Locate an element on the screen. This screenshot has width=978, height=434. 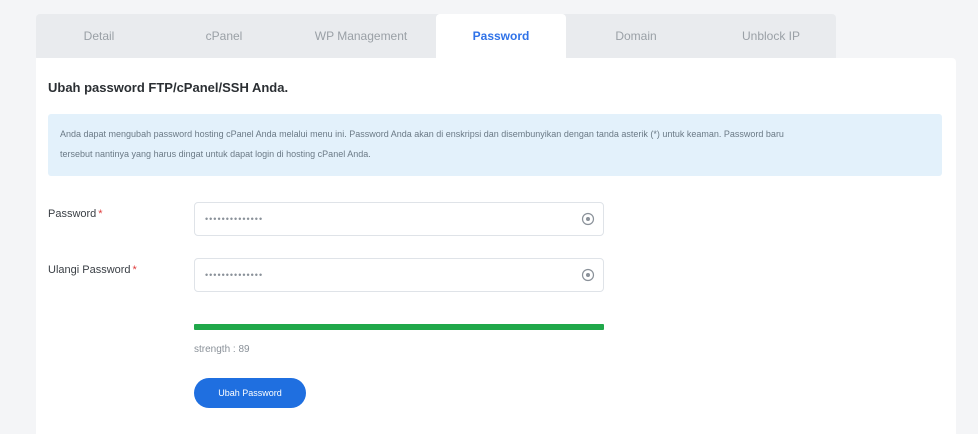
confirm-password-label: Ulangi Password * is located at coordinates (92, 270).